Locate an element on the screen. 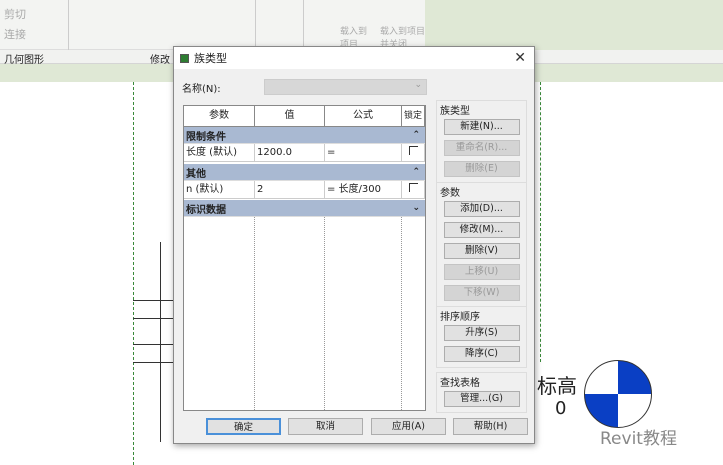 The image size is (723, 465). param-name: 长度 (默认) is located at coordinates (219, 153).